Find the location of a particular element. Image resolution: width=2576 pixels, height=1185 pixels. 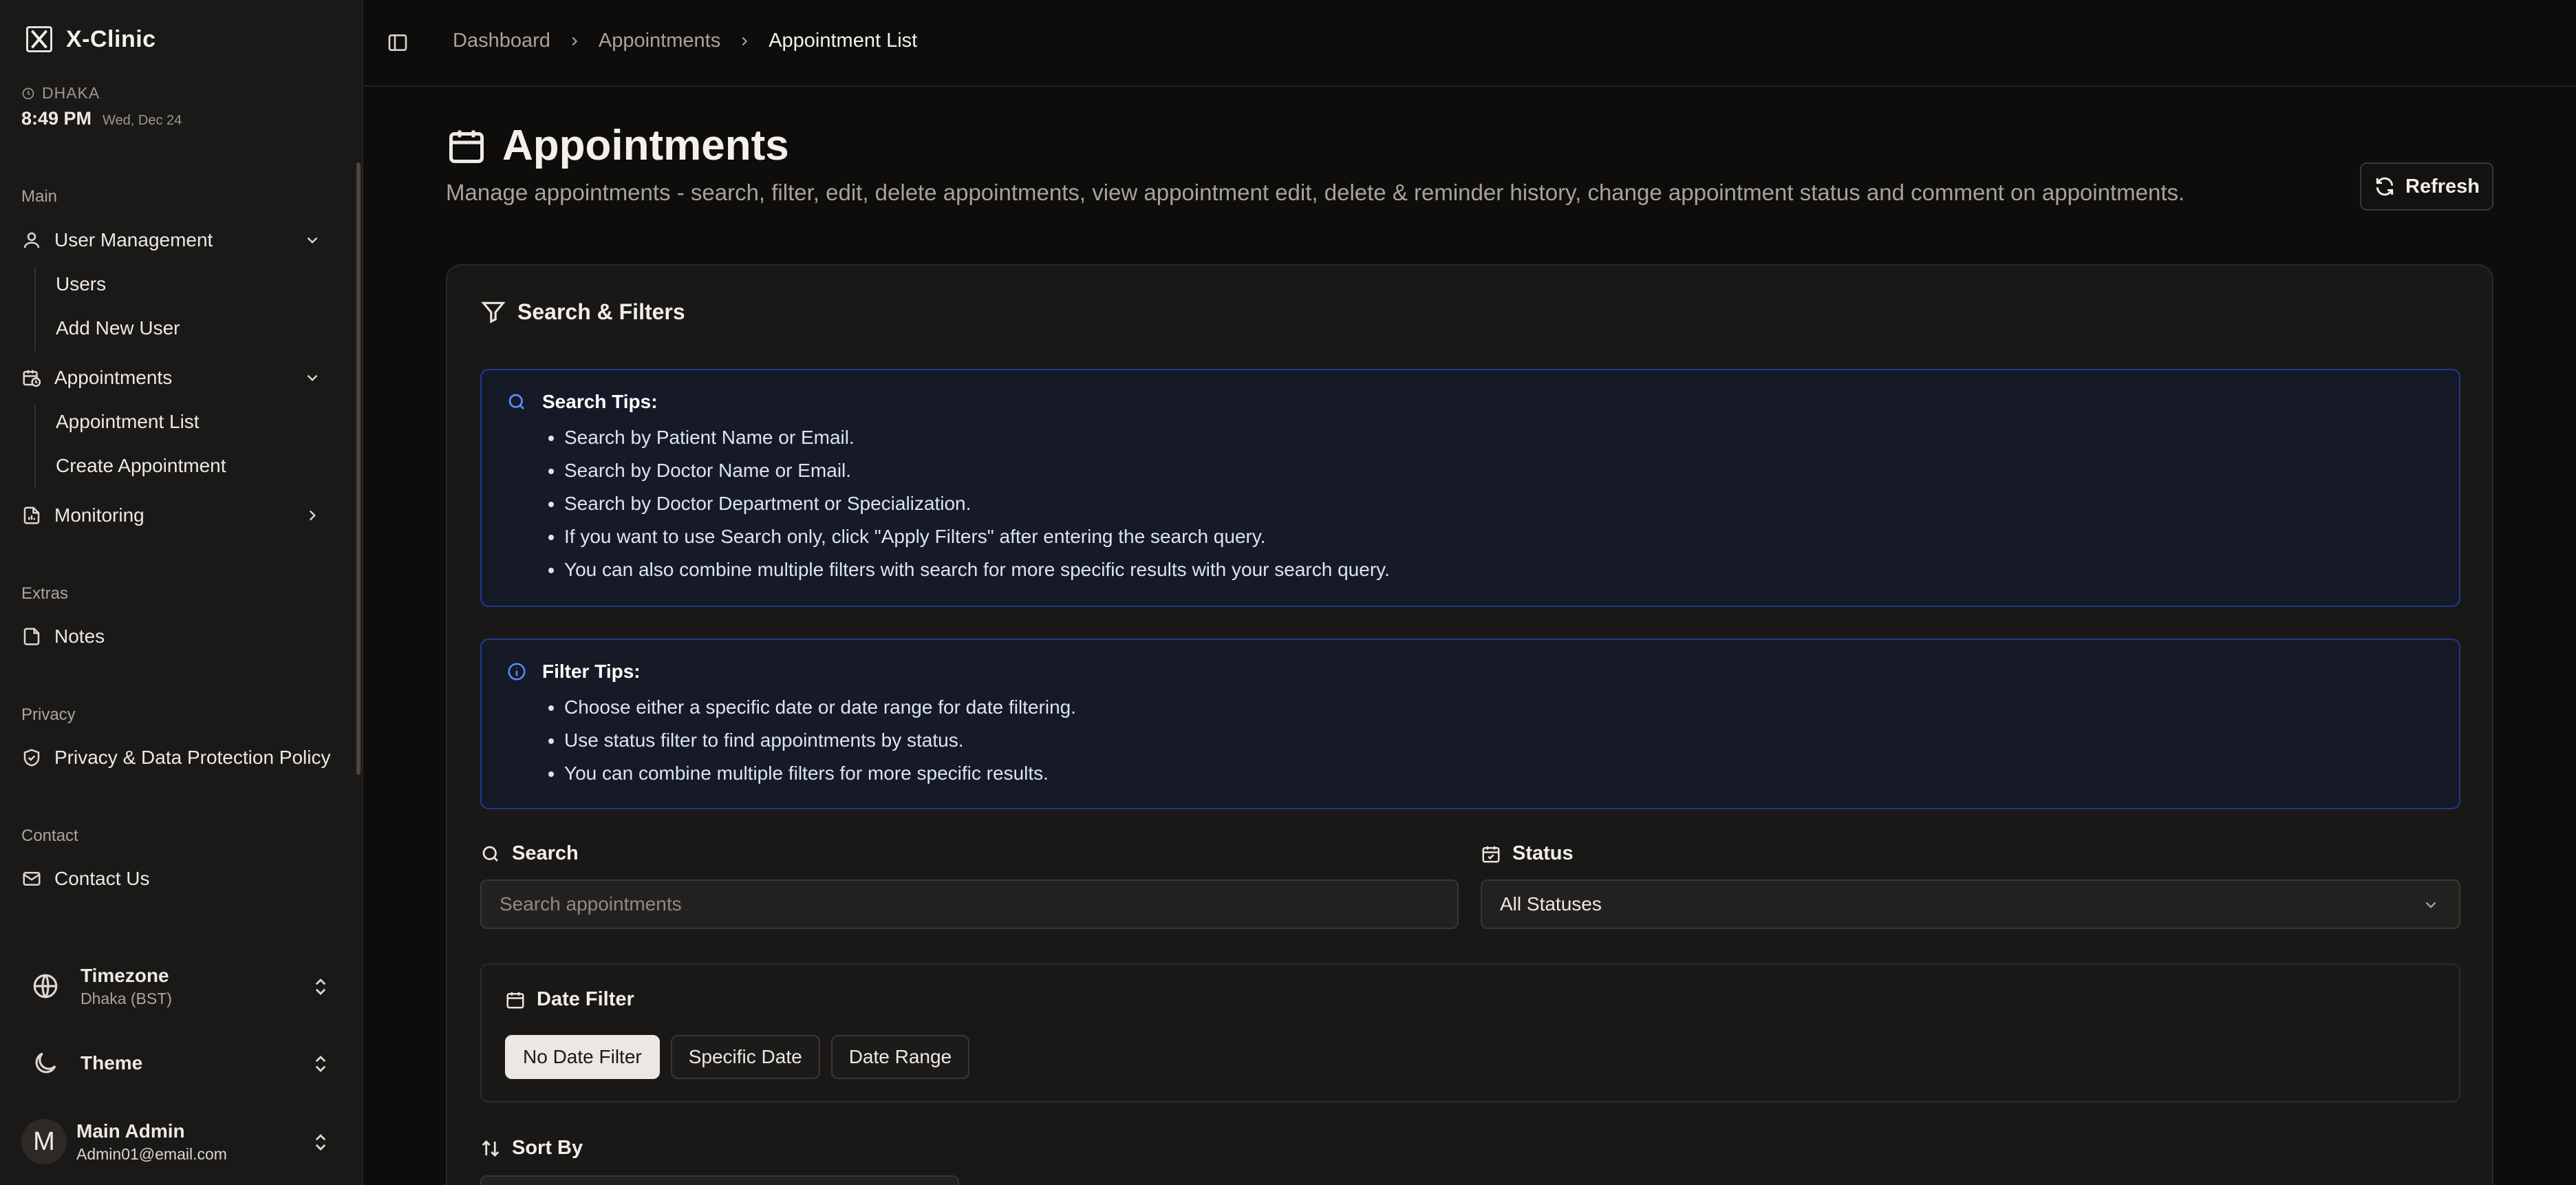

breadcrumb-appointments: Appointments is located at coordinates (659, 41).